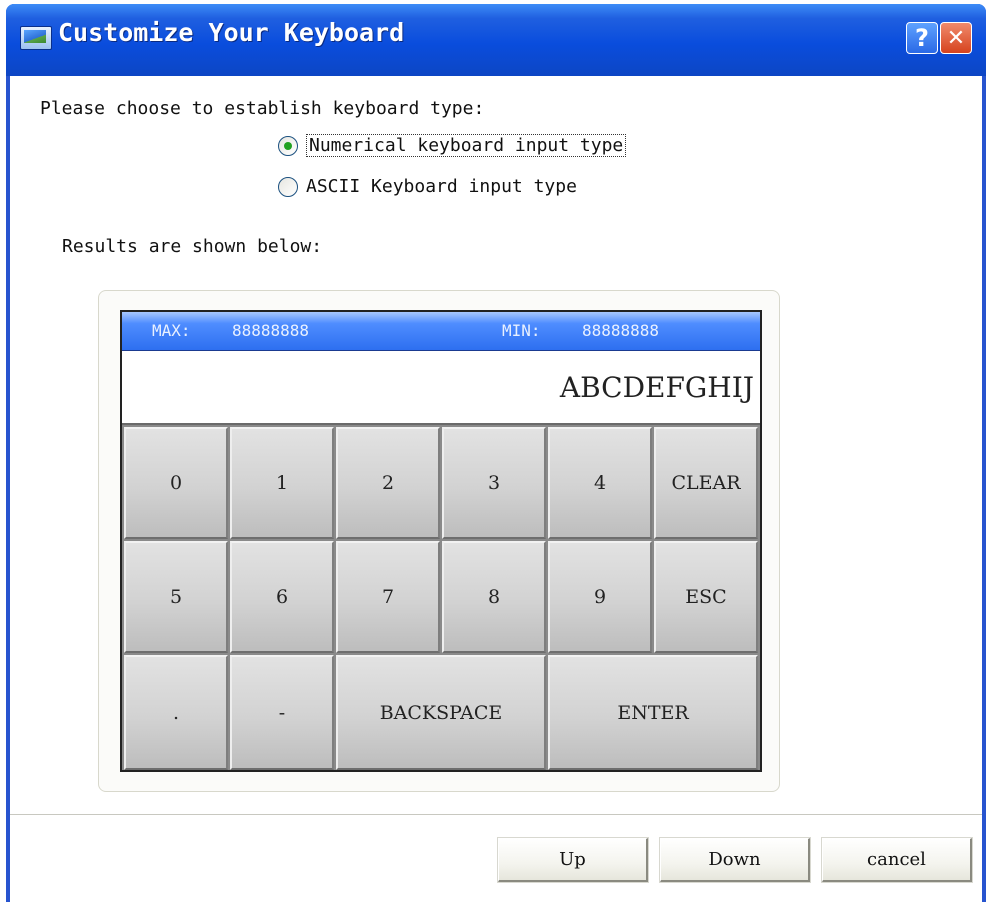 This screenshot has width=992, height=906. Describe the element at coordinates (922, 38) in the screenshot. I see `help-button: ?` at that location.